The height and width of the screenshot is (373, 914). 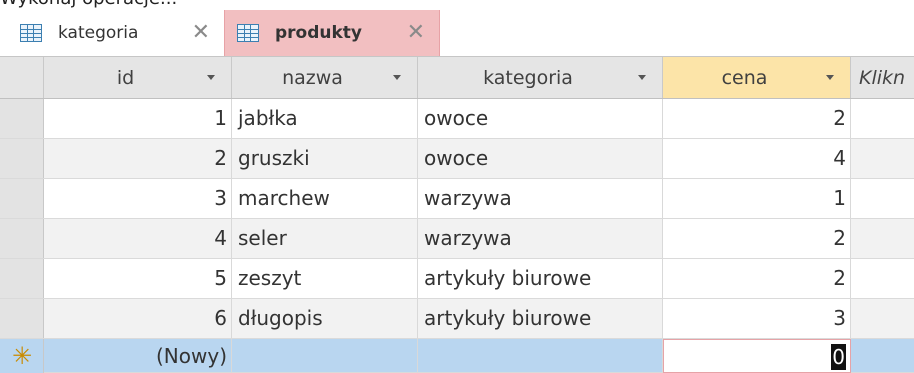 I want to click on cell-id: 3, so click(x=138, y=198).